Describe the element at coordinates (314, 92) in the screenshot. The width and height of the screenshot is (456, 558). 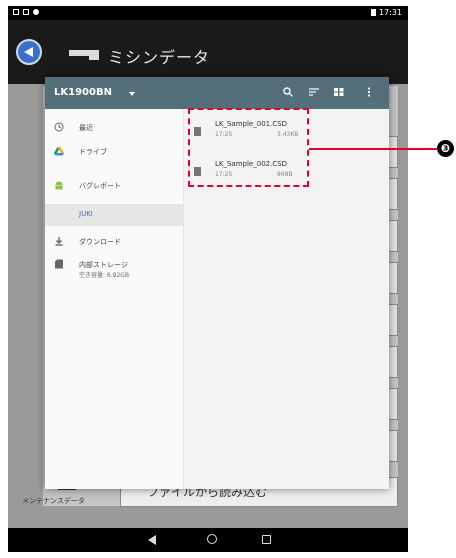
I see `sort-icon` at that location.